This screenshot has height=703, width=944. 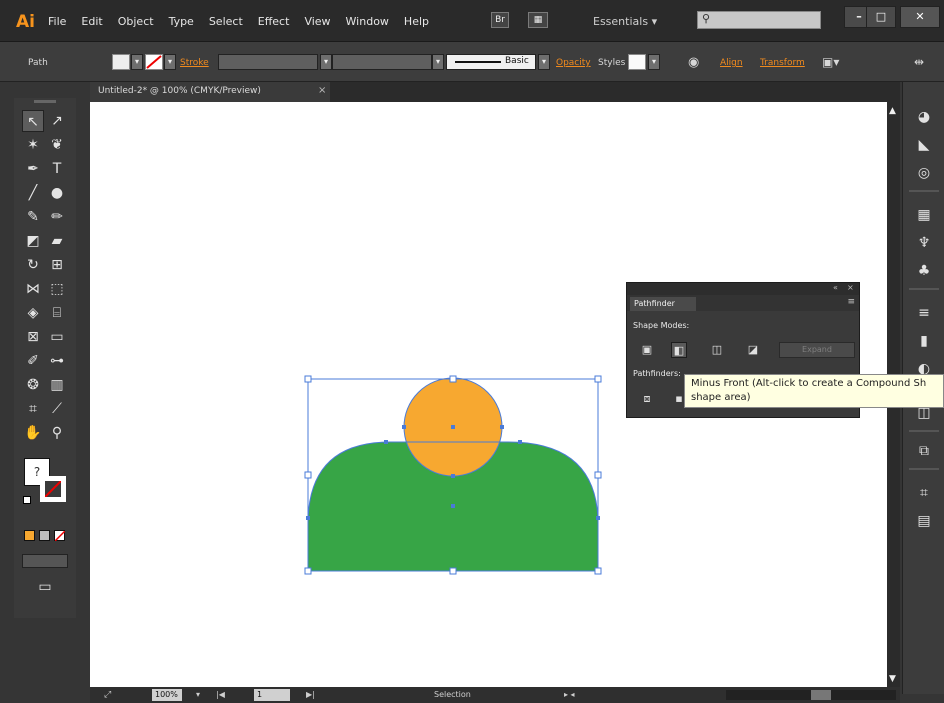 What do you see at coordinates (717, 350) in the screenshot?
I see `intersect-icon: ◫` at bounding box center [717, 350].